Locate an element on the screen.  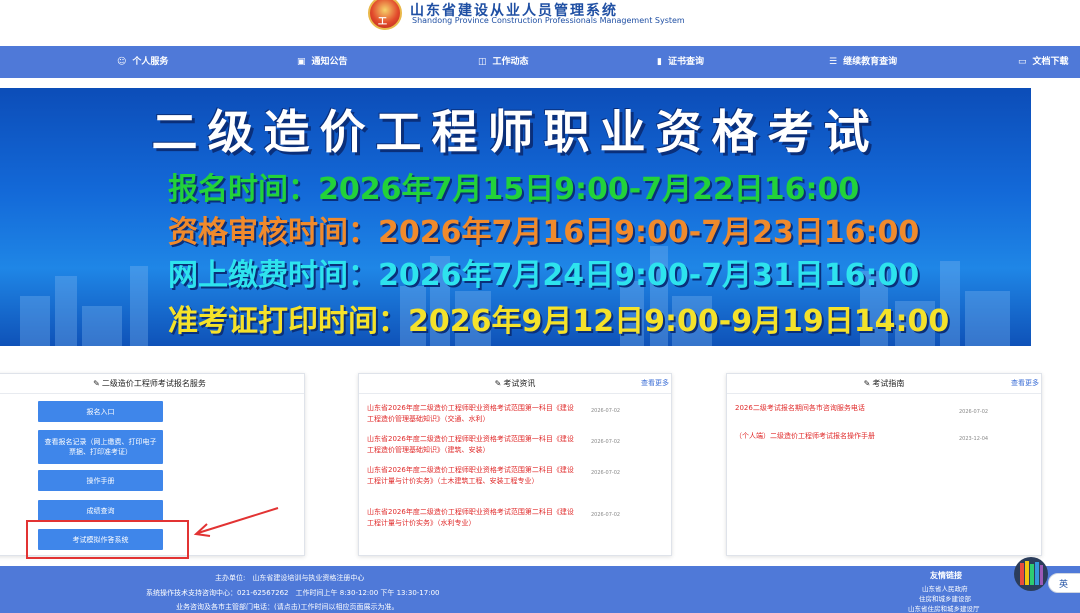
floating-widget: 英 is located at coordinates (1046, 577).